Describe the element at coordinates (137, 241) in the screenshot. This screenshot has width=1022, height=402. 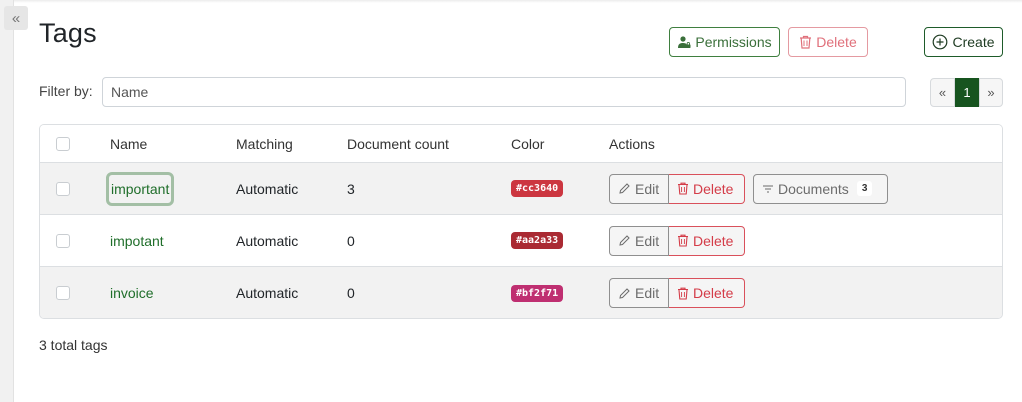
I see `tag-name-link: impotant` at that location.